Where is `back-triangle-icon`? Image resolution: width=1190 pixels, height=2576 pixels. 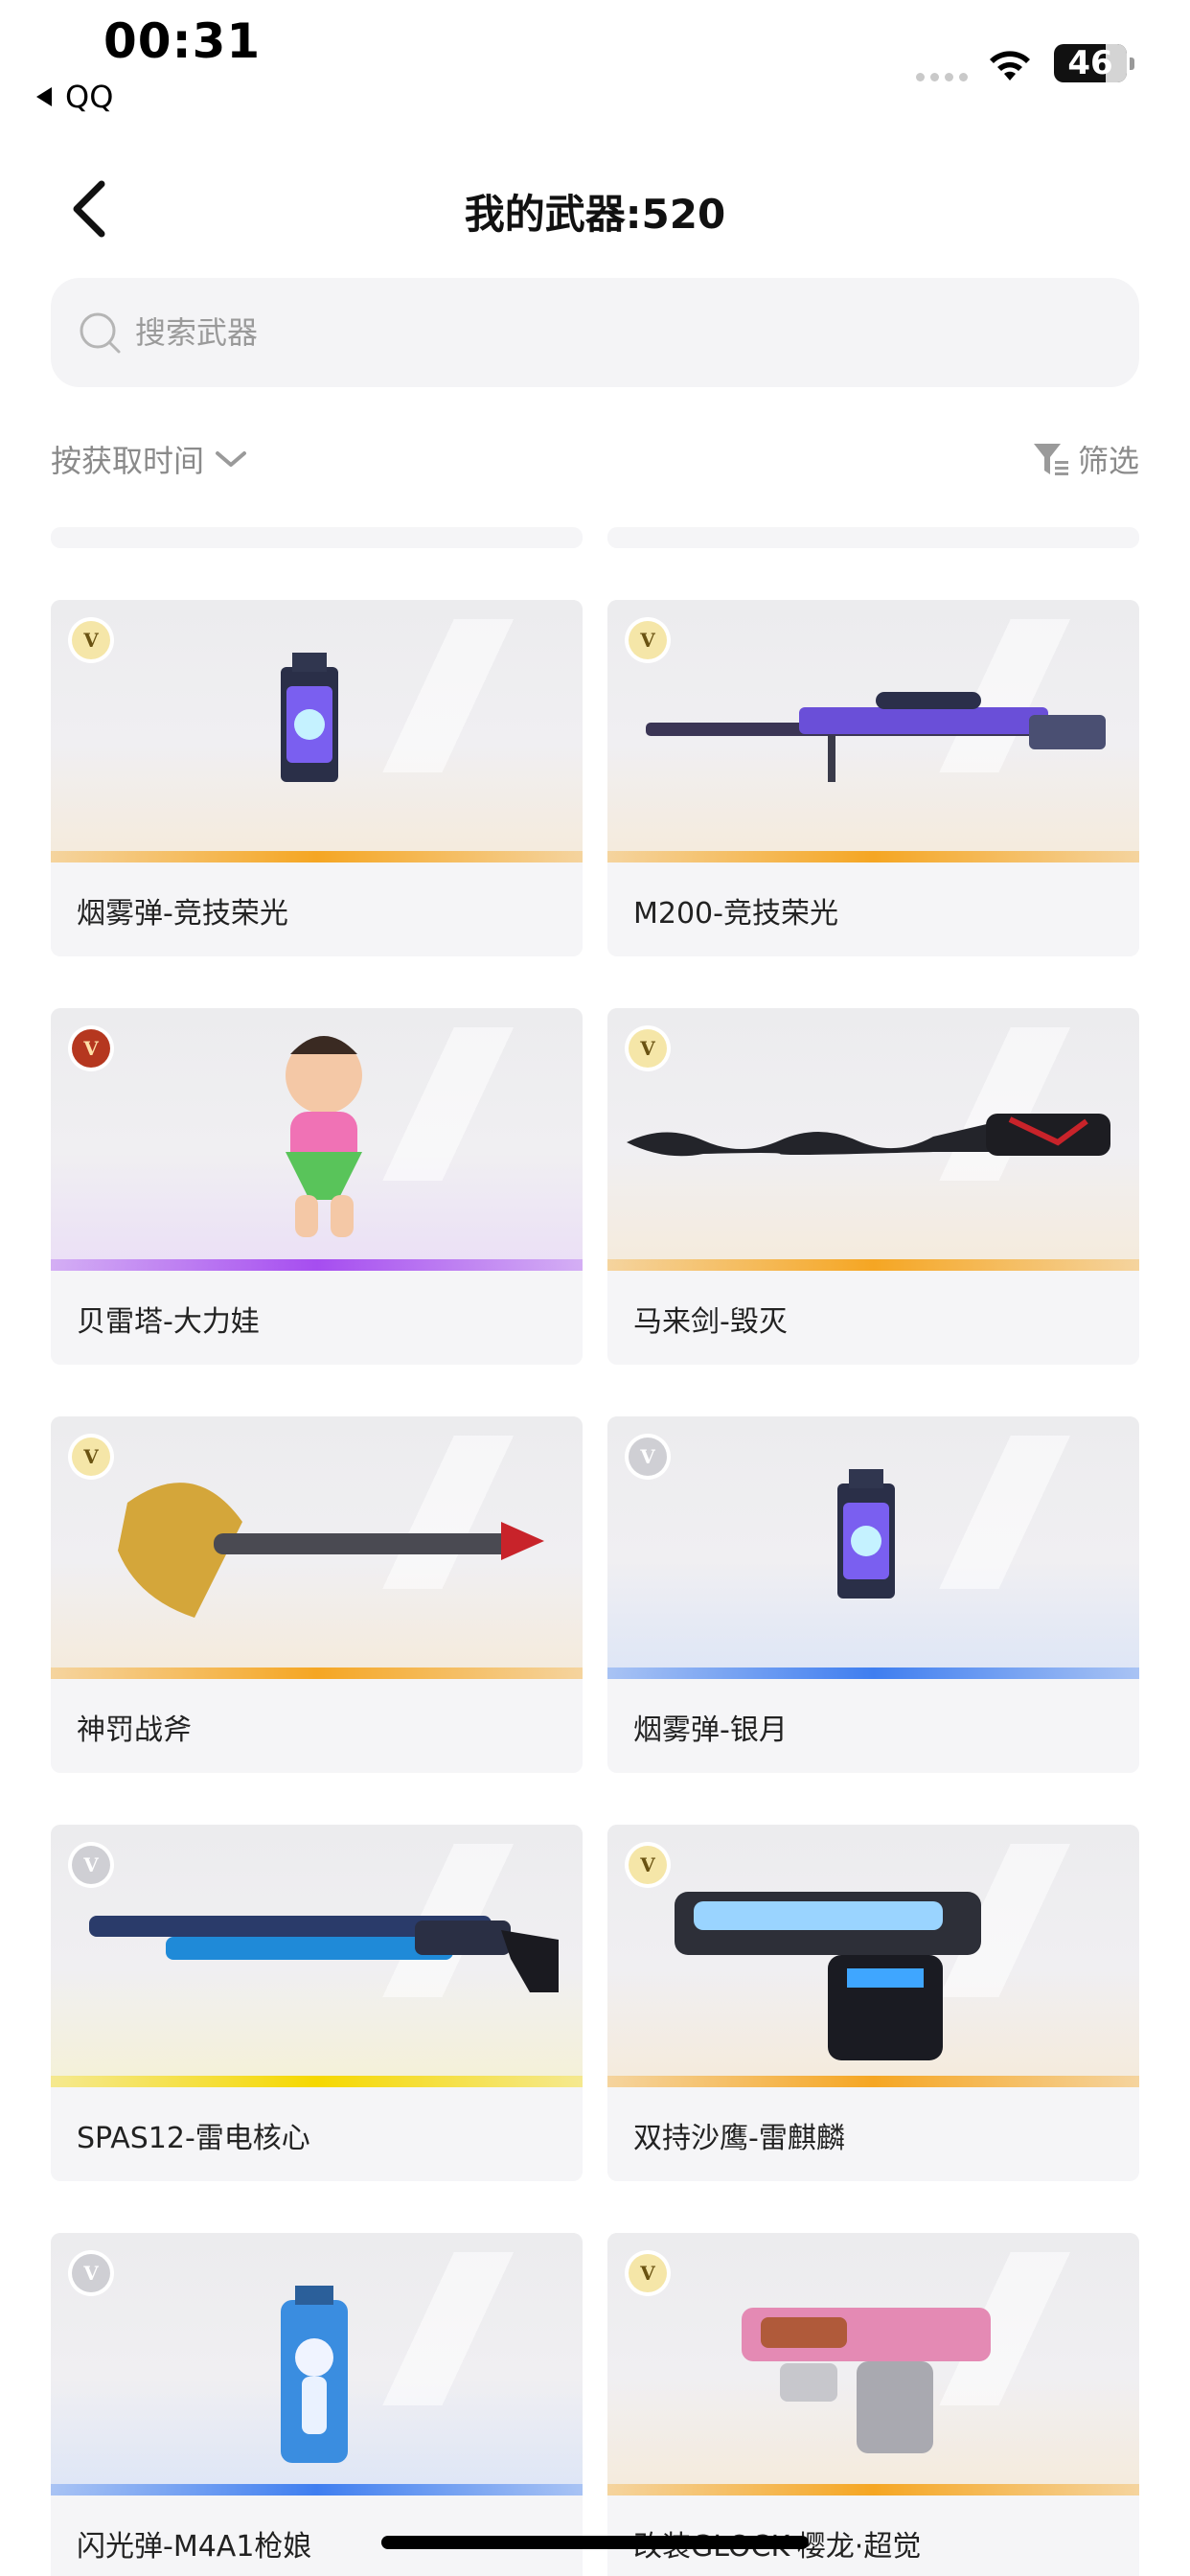
back-triangle-icon is located at coordinates (44, 96).